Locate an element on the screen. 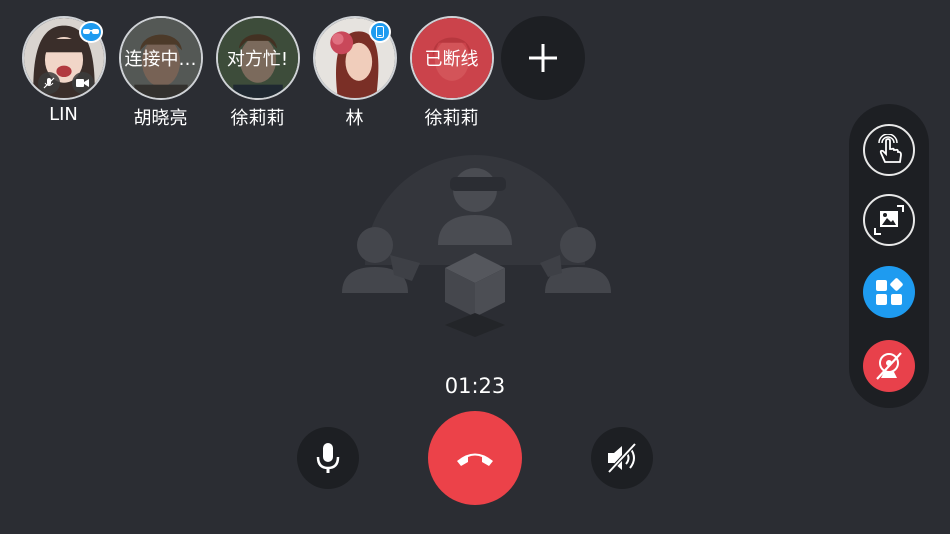 The image size is (950, 534). video-camera-icon is located at coordinates (82, 83).